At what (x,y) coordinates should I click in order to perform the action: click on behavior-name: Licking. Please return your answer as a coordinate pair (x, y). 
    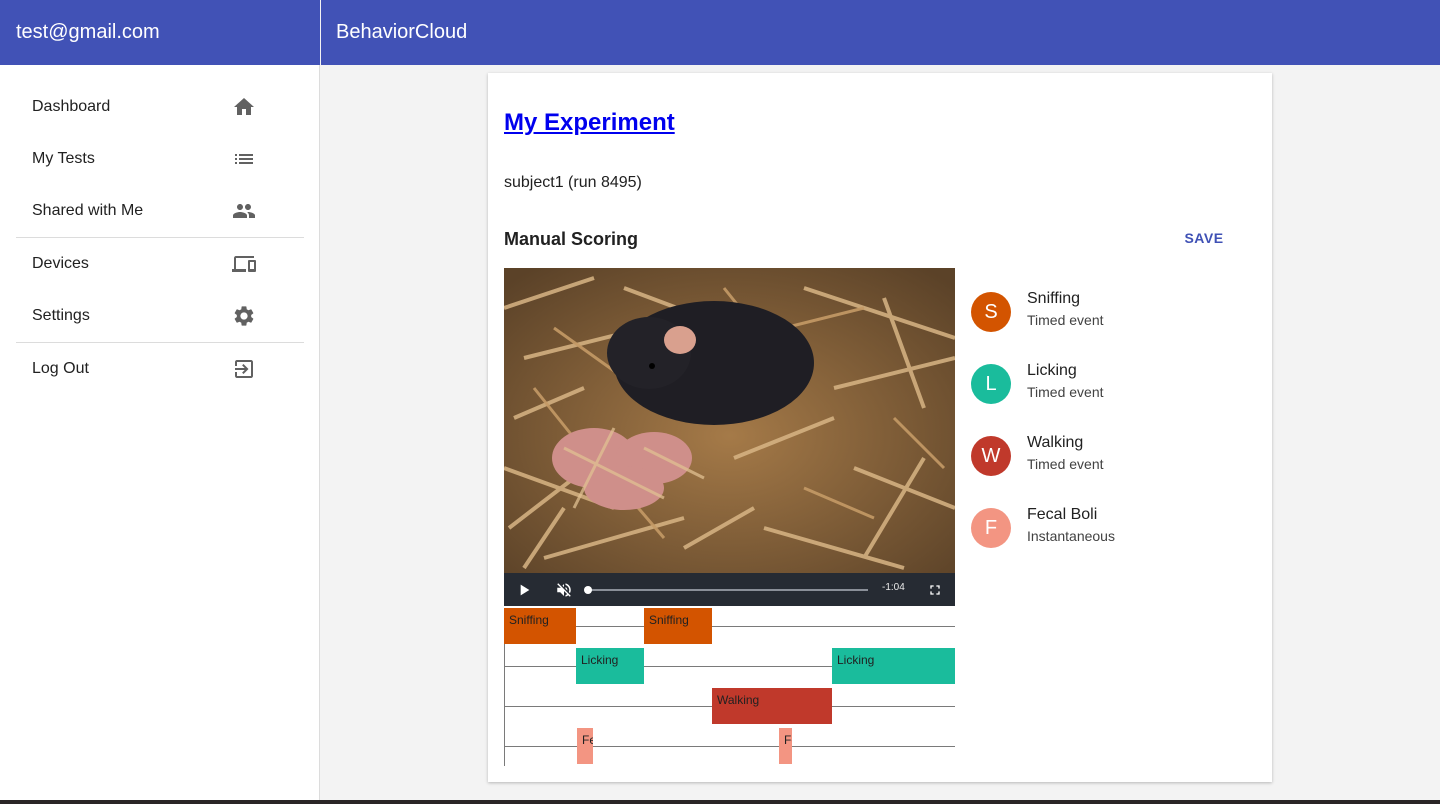
    Looking at the image, I should click on (1052, 370).